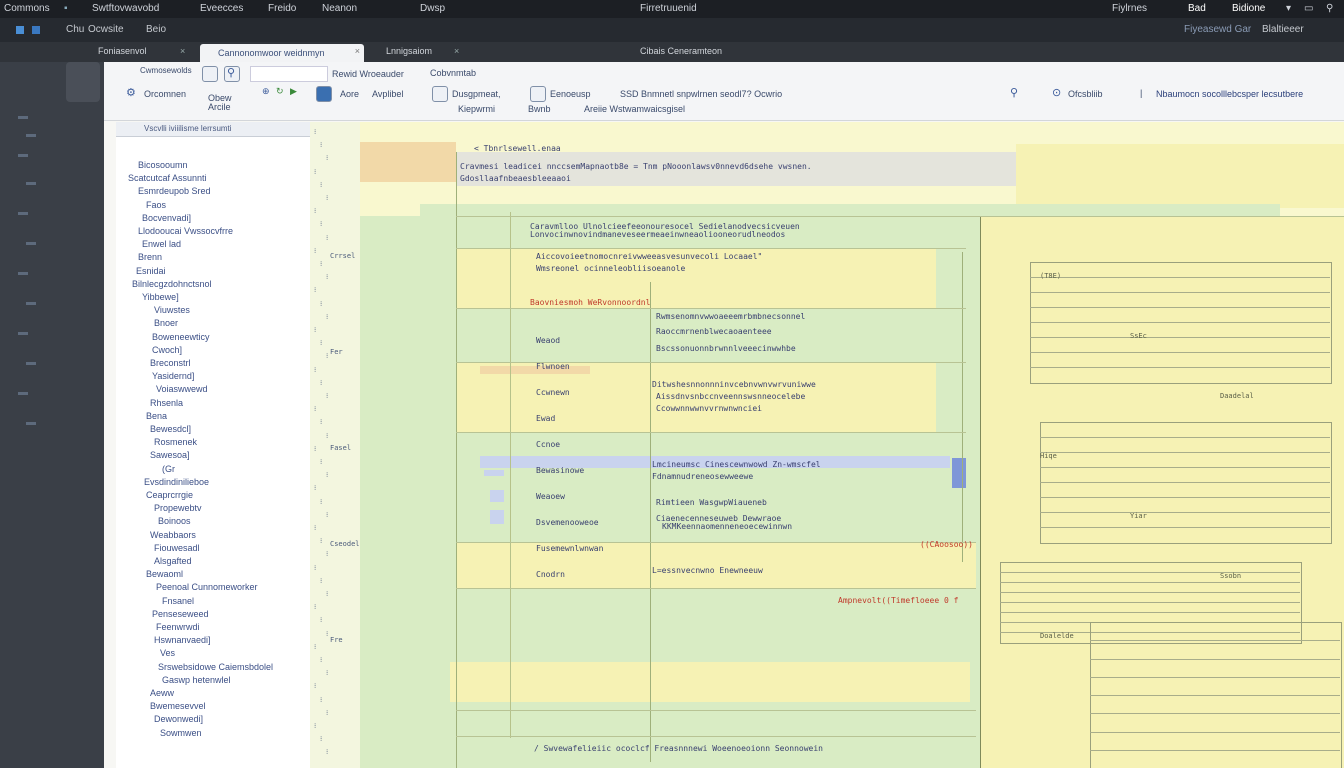 This screenshot has width=1344, height=768. What do you see at coordinates (106, 29) in the screenshot?
I see `bar-item: Ocwsite` at bounding box center [106, 29].